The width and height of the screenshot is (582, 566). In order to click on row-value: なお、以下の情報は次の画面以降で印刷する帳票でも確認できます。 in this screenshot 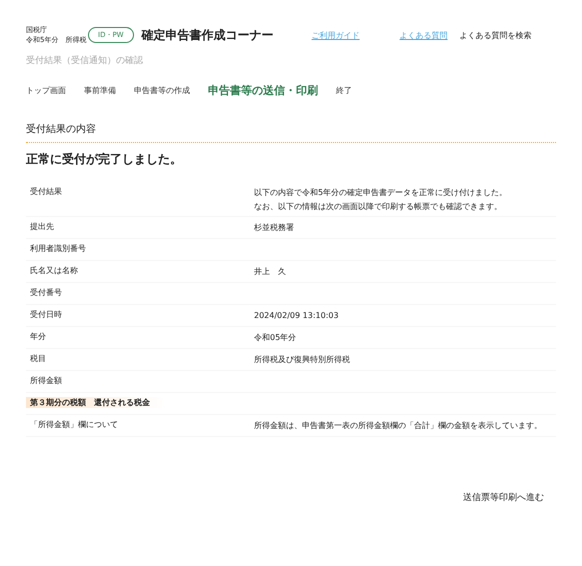, I will do `click(378, 207)`.